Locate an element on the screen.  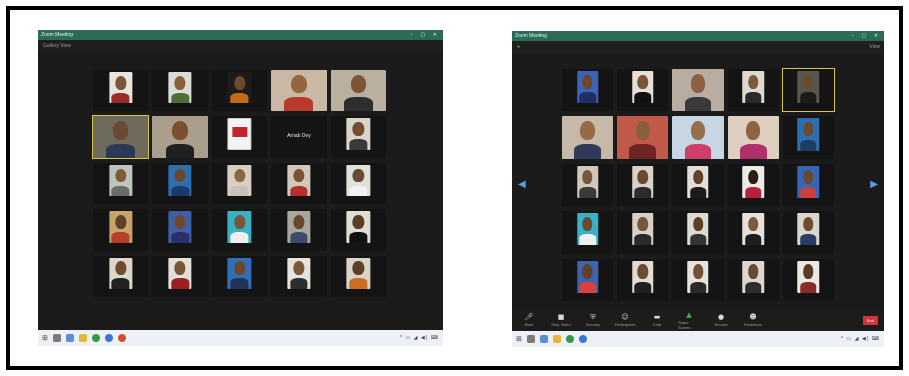
share-screen-button: ▲ Share Screen is located at coordinates (689, 320).